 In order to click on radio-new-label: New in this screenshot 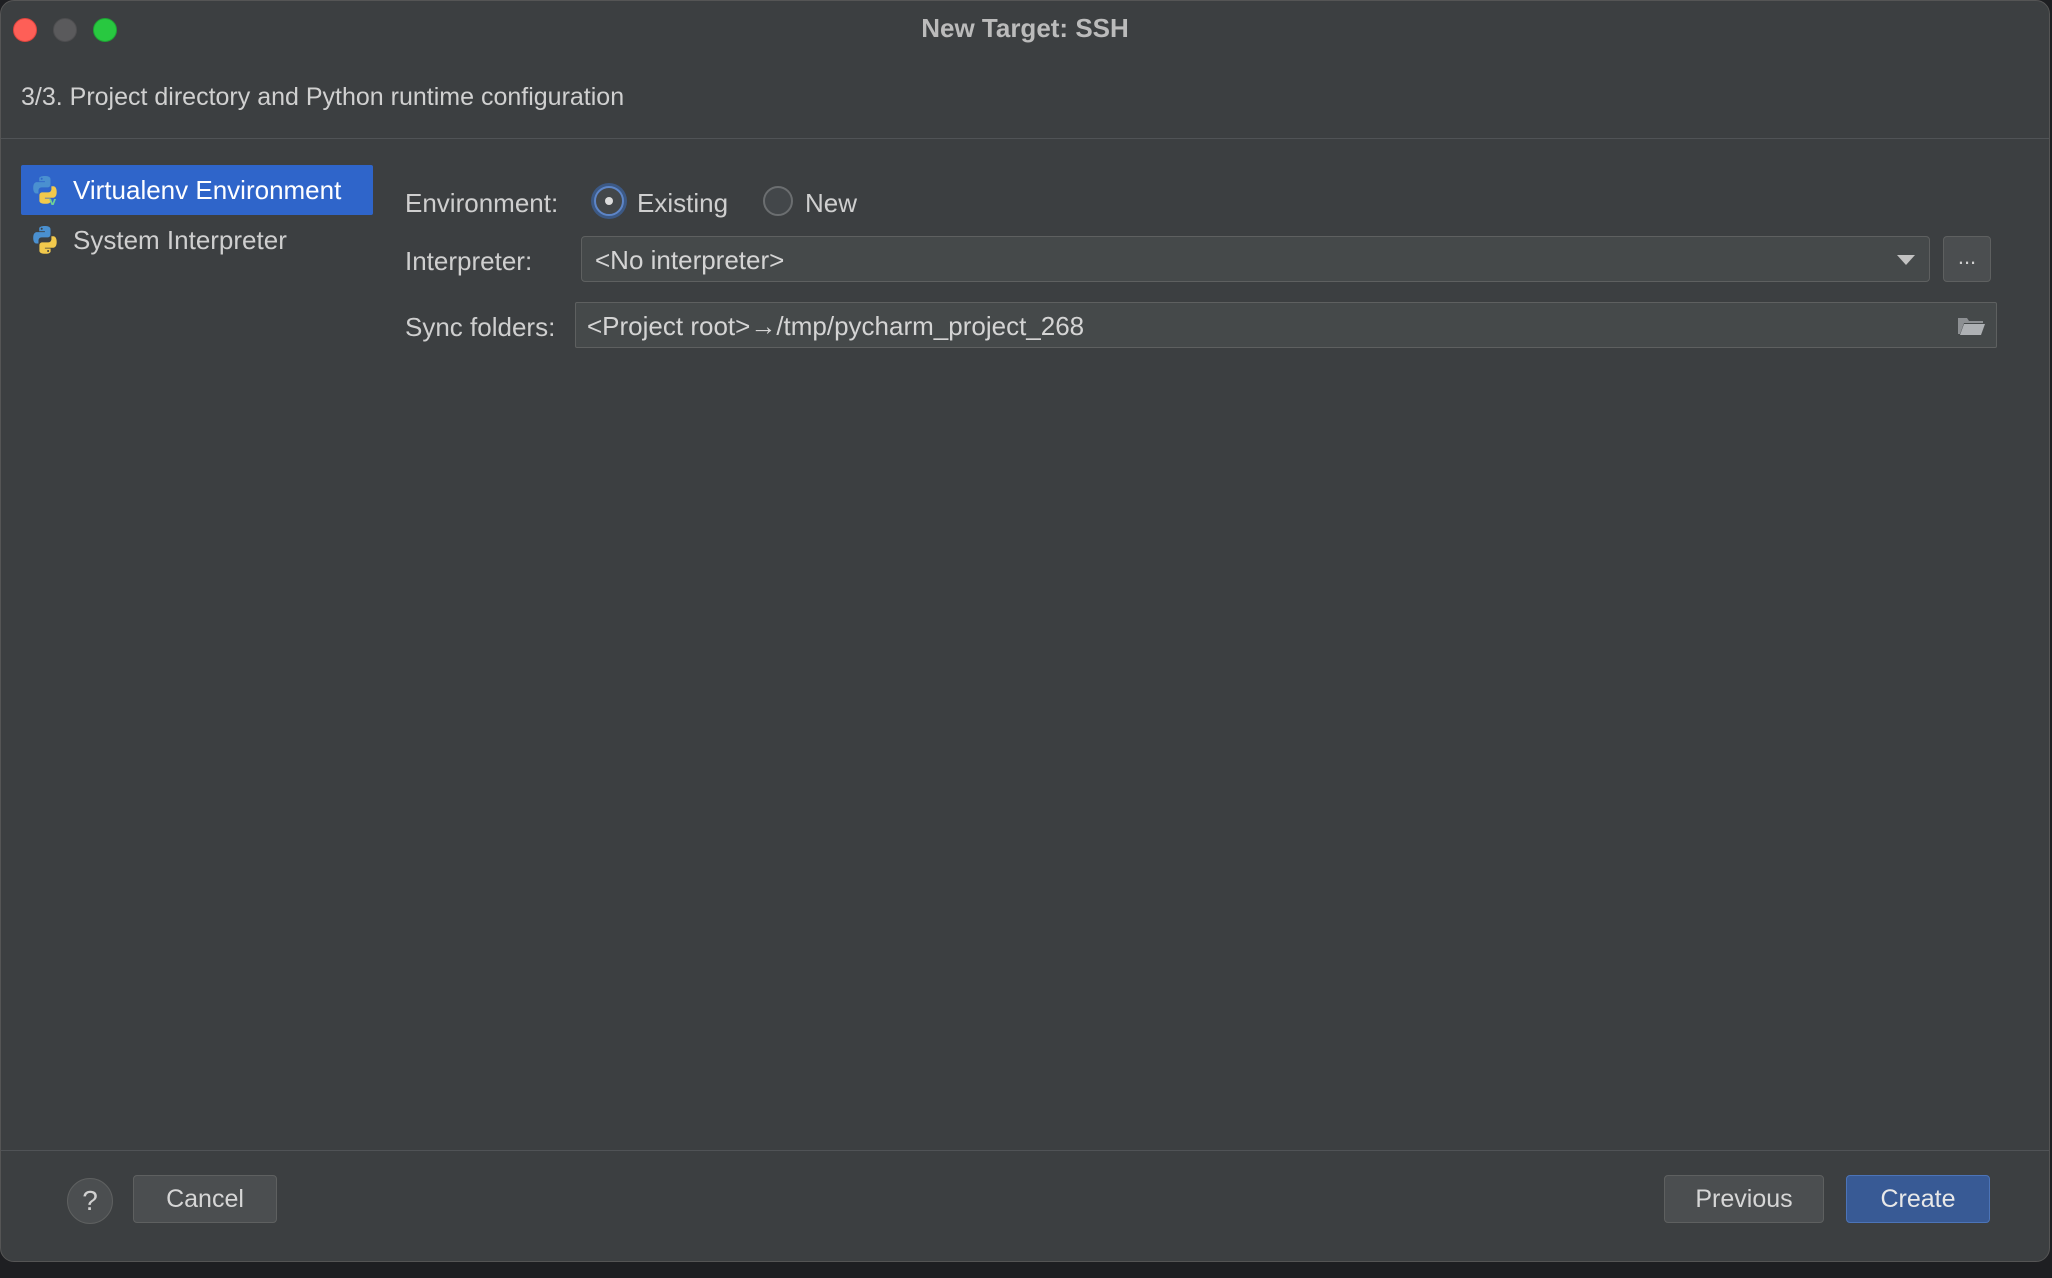, I will do `click(831, 203)`.